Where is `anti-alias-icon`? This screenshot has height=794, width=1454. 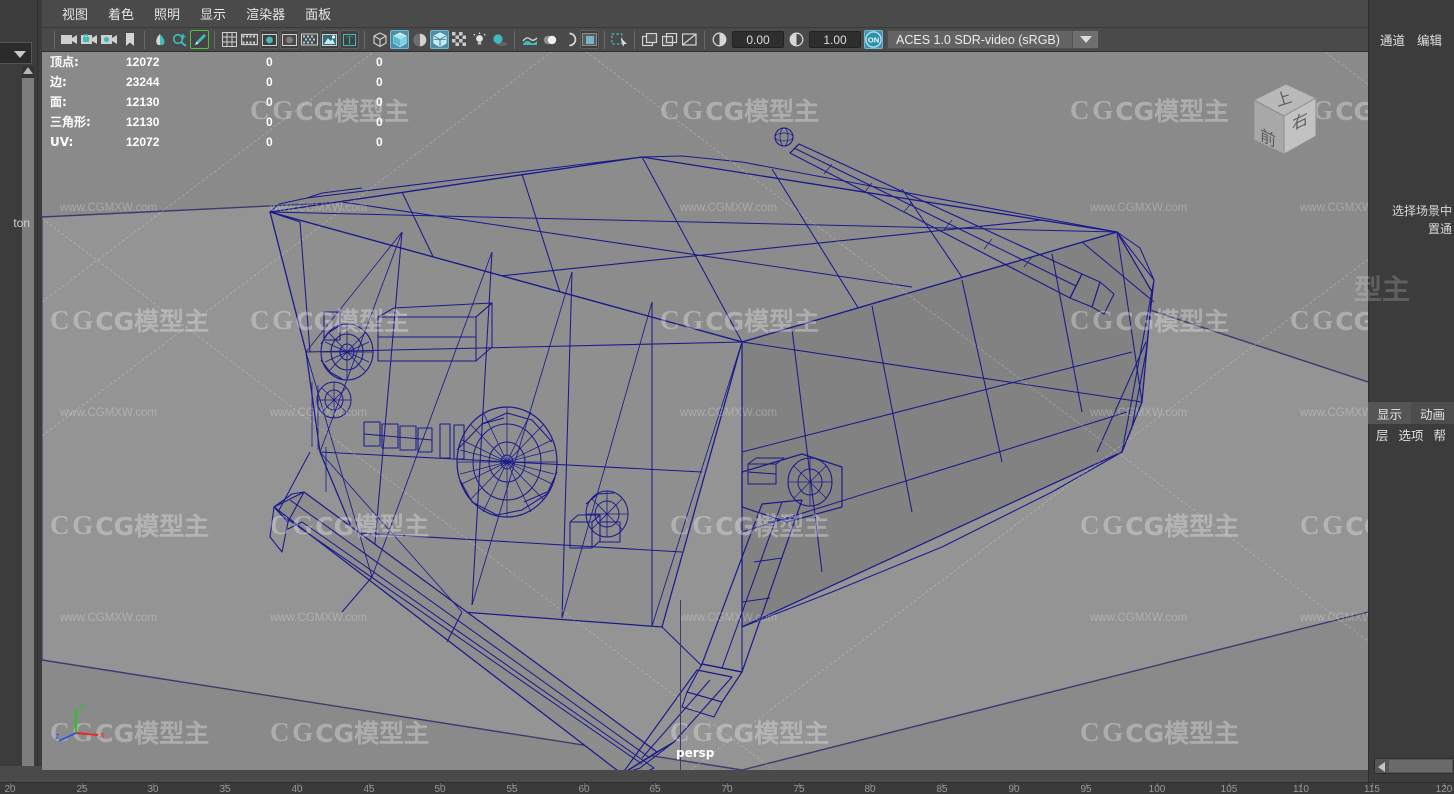 anti-alias-icon is located at coordinates (569, 39).